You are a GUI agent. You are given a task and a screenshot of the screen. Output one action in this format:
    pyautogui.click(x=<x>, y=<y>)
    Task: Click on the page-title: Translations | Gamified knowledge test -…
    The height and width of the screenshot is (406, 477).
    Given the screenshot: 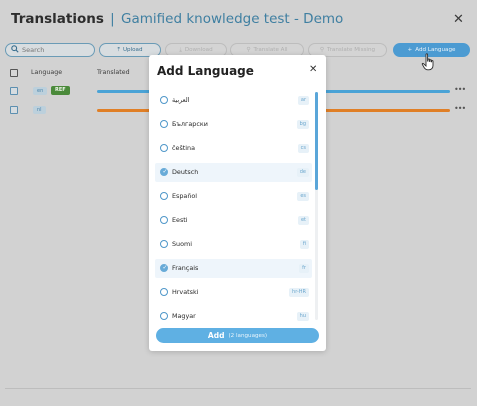 What is the action you would take?
    pyautogui.click(x=177, y=19)
    